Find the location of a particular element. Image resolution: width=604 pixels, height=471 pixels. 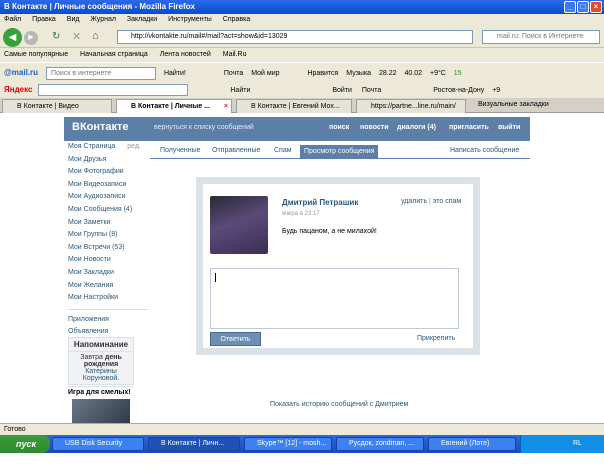

nav-dialogs: диалоги (4) is located at coordinates (416, 127).